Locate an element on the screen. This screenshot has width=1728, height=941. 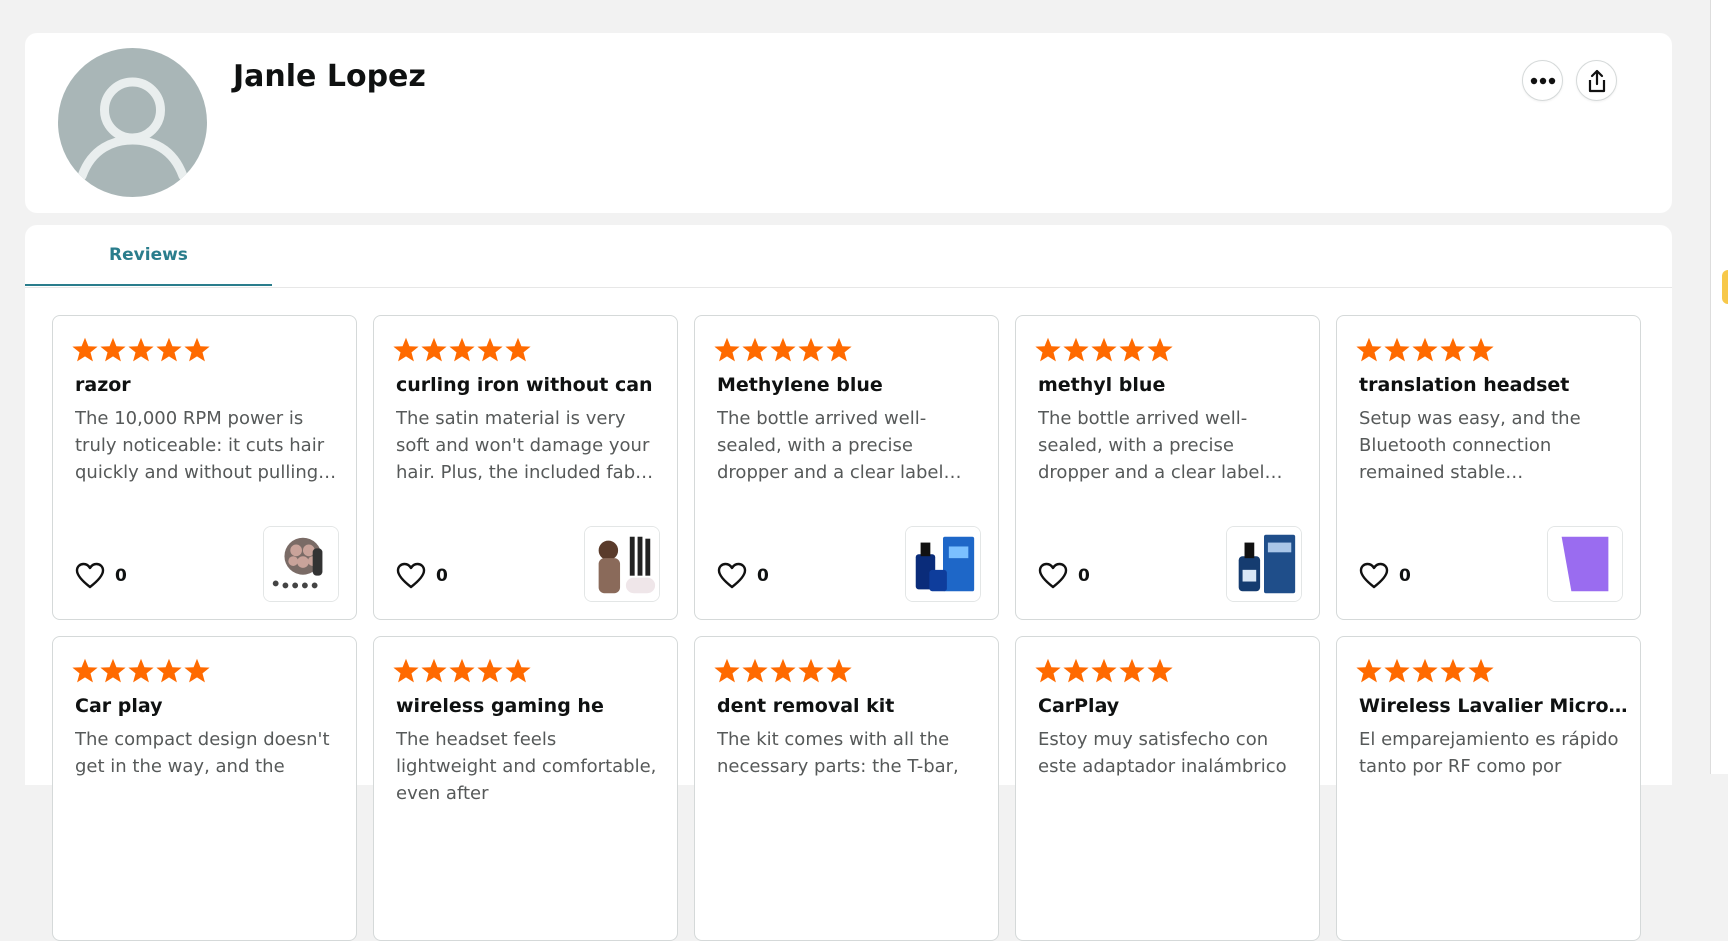
tabs-bar: Reviews is located at coordinates (848, 256).